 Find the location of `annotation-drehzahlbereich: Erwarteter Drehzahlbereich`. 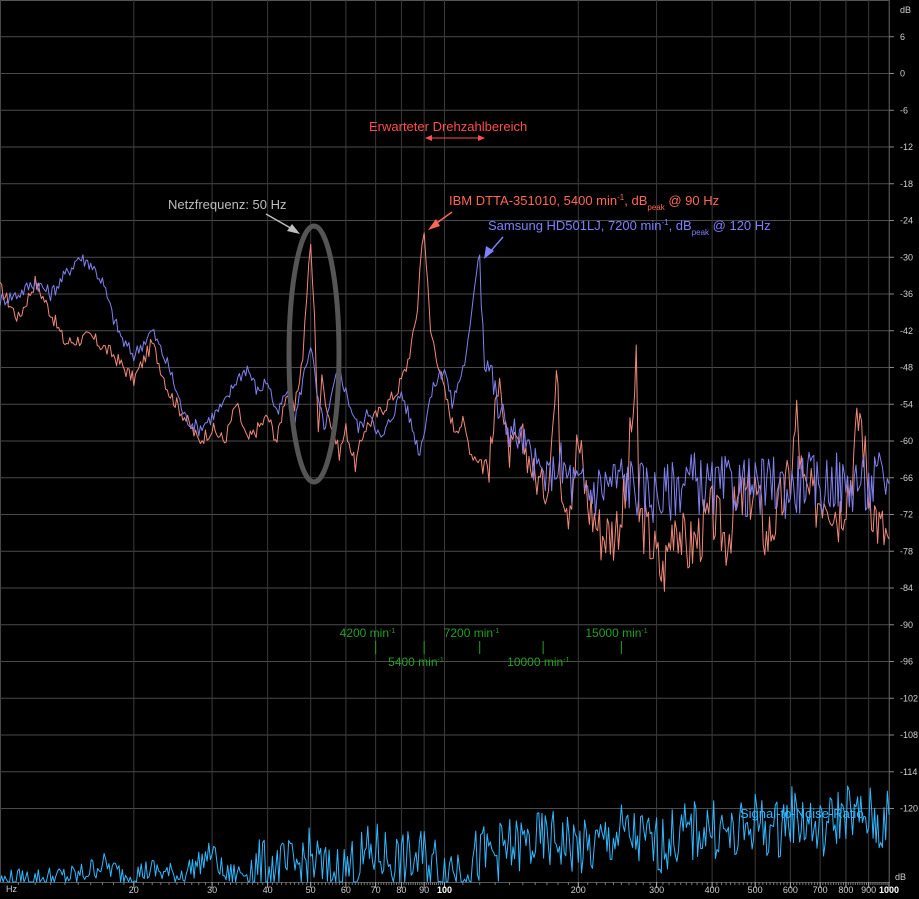

annotation-drehzahlbereich: Erwarteter Drehzahlbereich is located at coordinates (448, 126).